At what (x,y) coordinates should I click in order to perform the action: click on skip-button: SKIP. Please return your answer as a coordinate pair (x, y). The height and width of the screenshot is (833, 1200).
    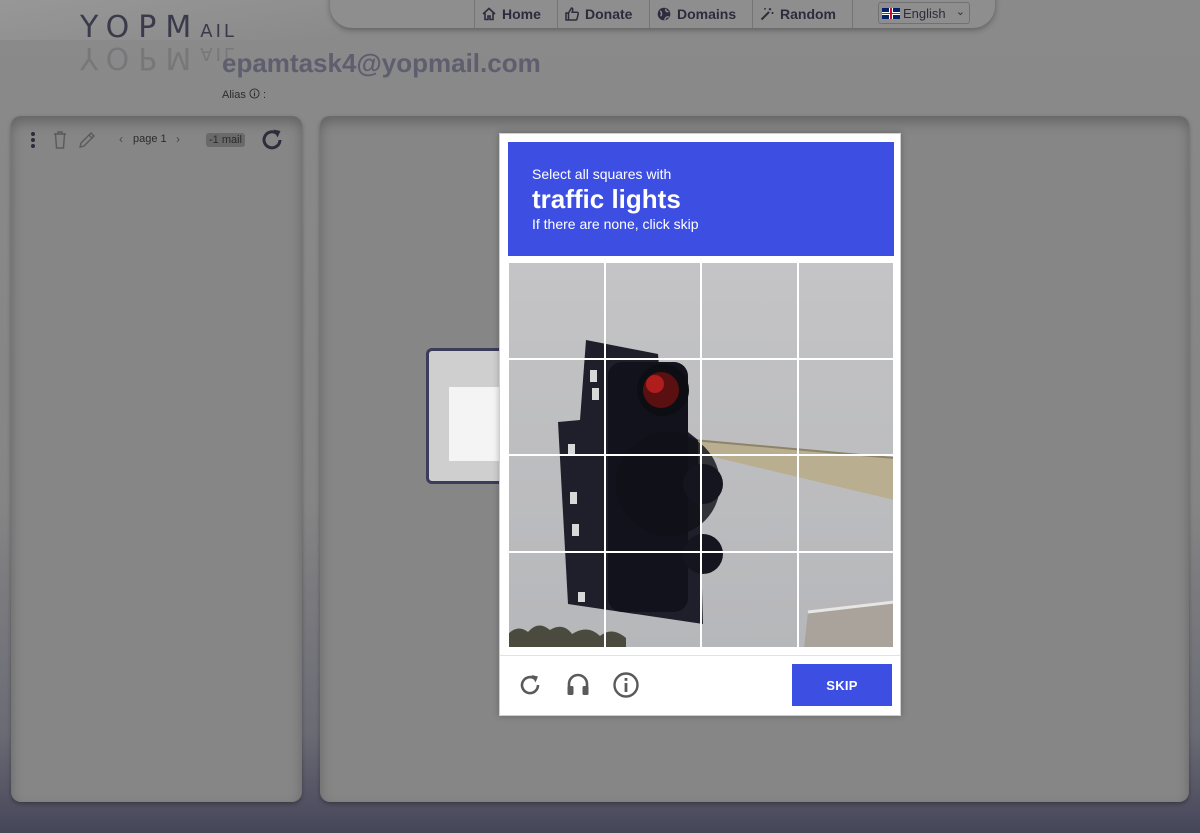
    Looking at the image, I should click on (842, 685).